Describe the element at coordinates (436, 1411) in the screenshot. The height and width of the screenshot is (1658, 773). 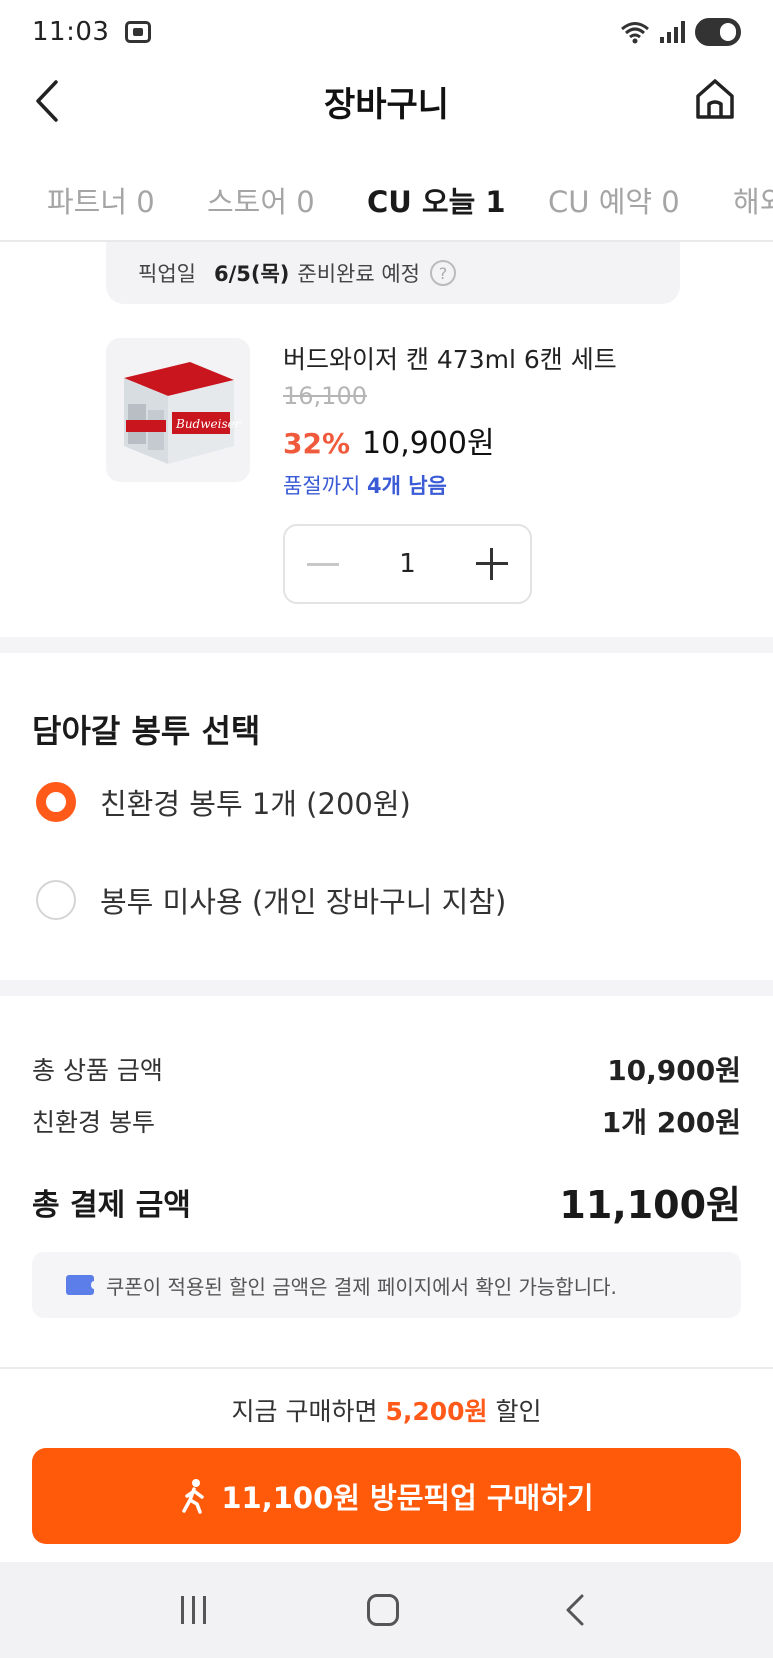
I see `savings-amount: 5,200원` at that location.